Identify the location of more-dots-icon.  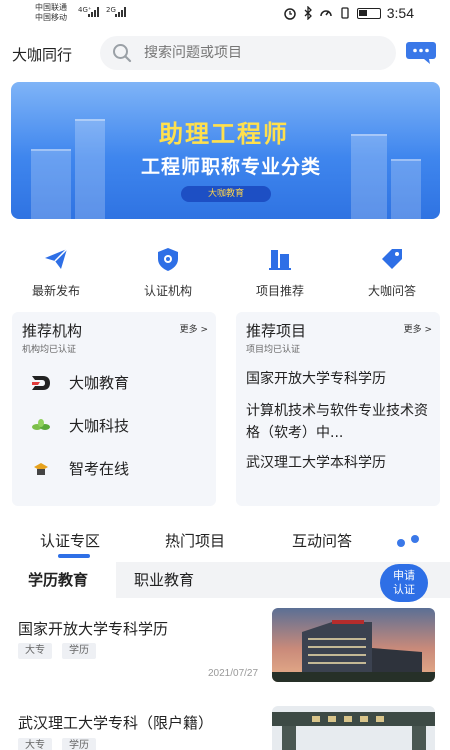
(409, 541).